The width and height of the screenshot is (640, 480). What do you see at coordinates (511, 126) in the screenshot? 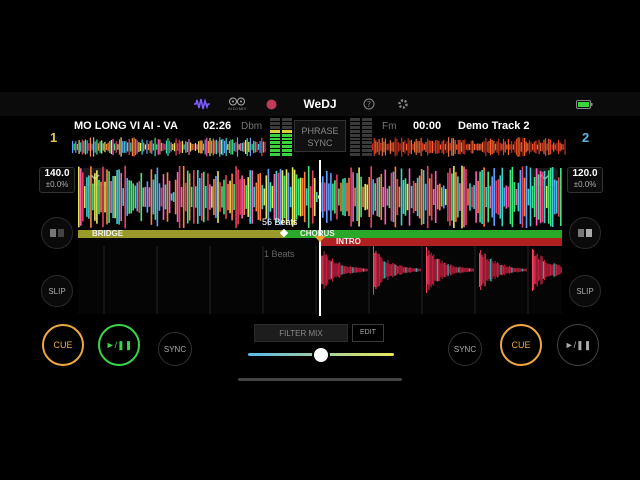
I see `deck2-track-title: Demo Track 2` at bounding box center [511, 126].